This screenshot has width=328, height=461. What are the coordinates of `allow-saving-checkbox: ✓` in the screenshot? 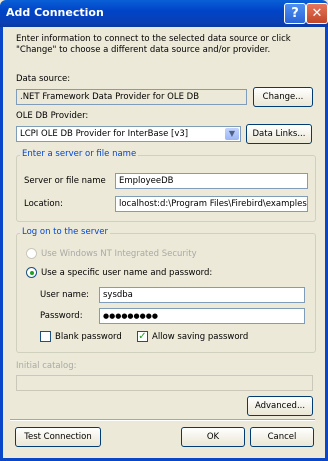 It's located at (142, 336).